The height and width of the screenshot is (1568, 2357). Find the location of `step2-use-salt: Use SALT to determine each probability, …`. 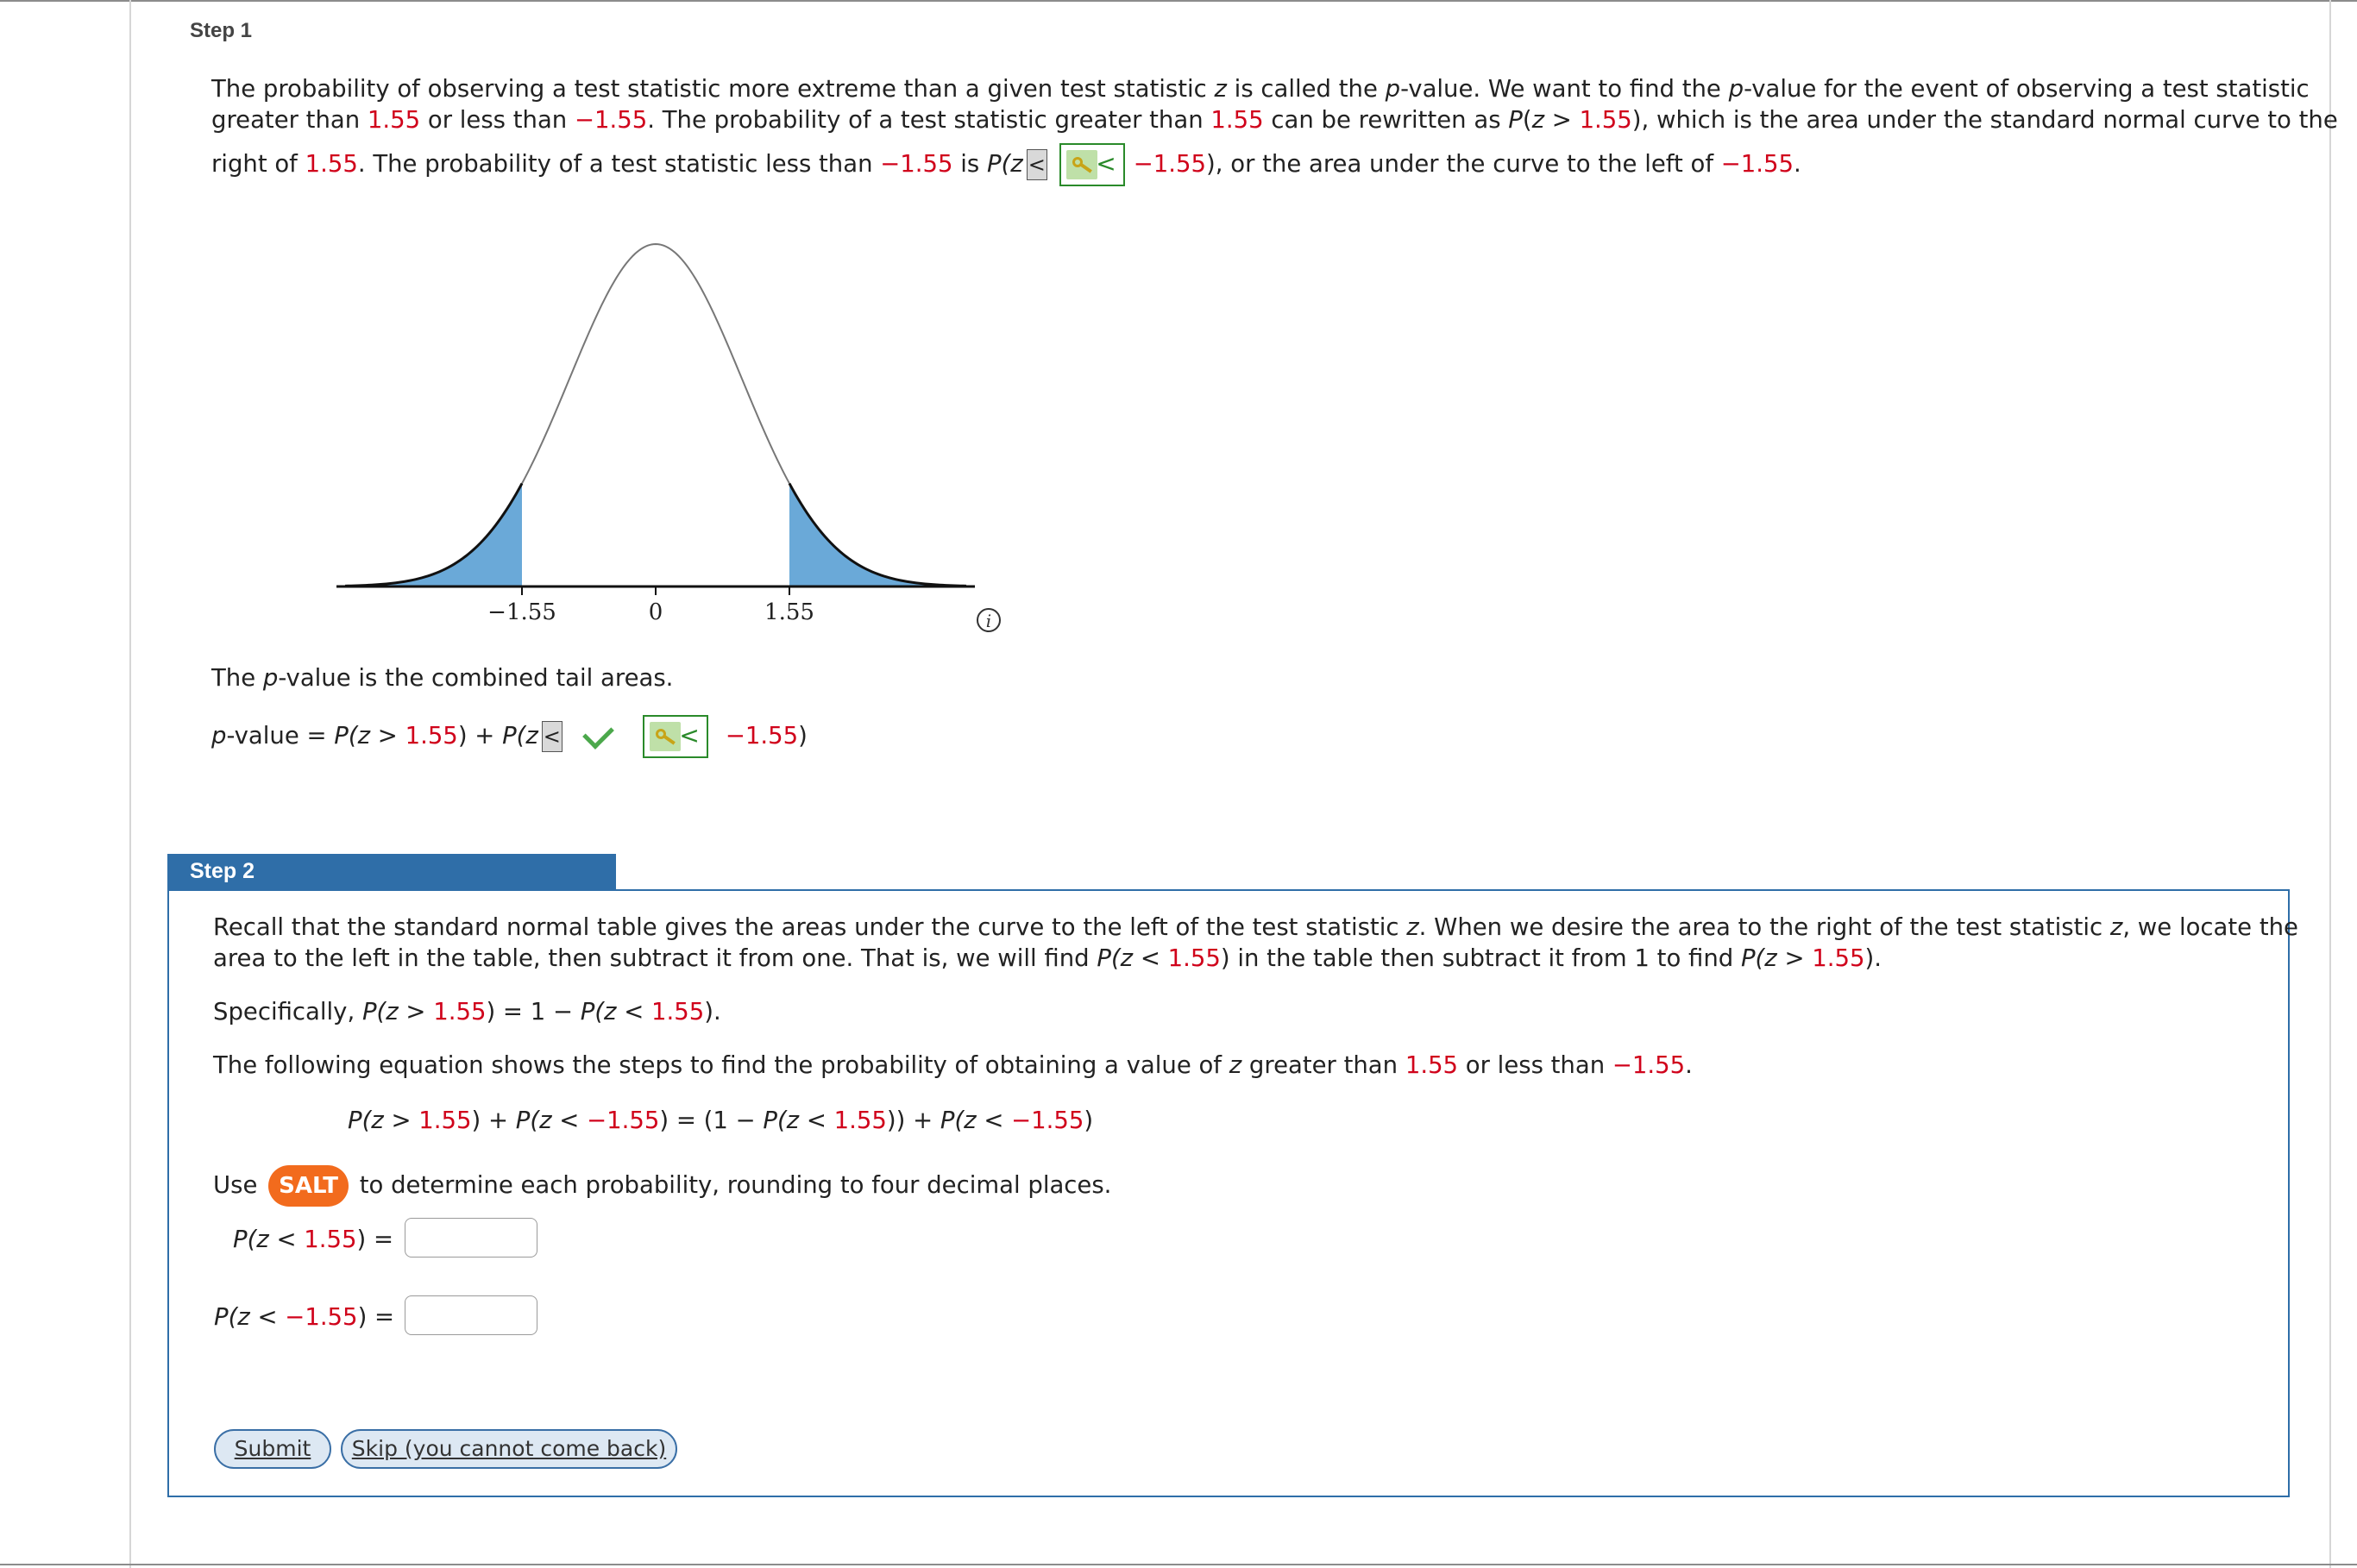

step2-use-salt: Use SALT to determine each probability, … is located at coordinates (662, 1185).